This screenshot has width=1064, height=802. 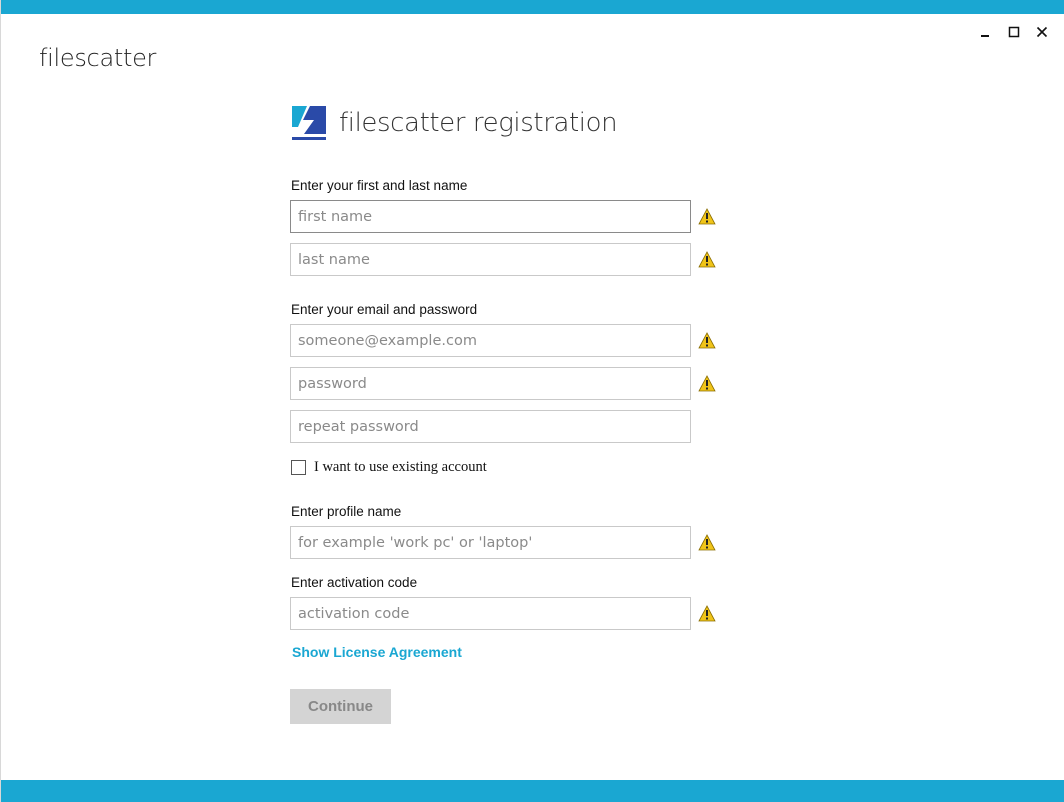 What do you see at coordinates (986, 32) in the screenshot?
I see `minimize-button` at bounding box center [986, 32].